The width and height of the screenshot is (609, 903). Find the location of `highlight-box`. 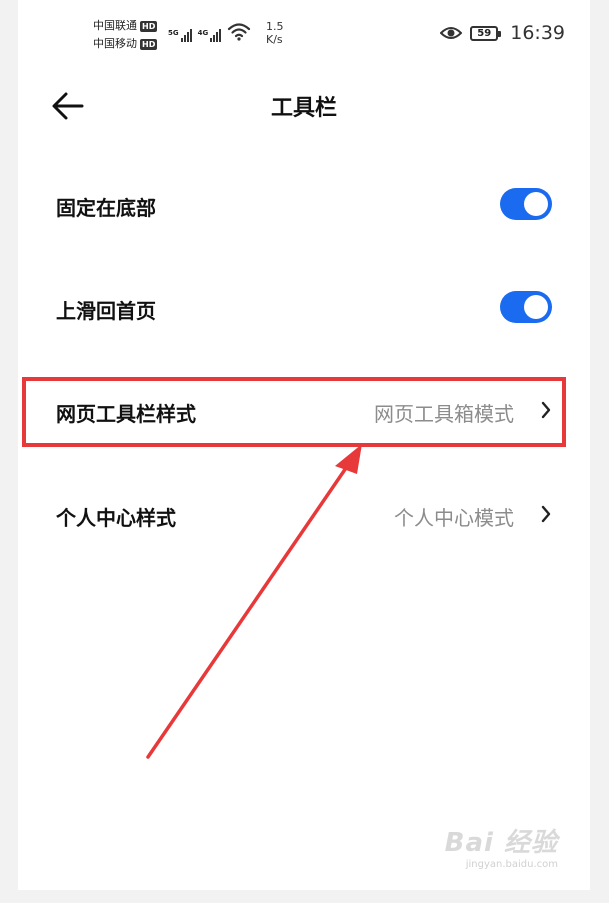

highlight-box is located at coordinates (294, 412).